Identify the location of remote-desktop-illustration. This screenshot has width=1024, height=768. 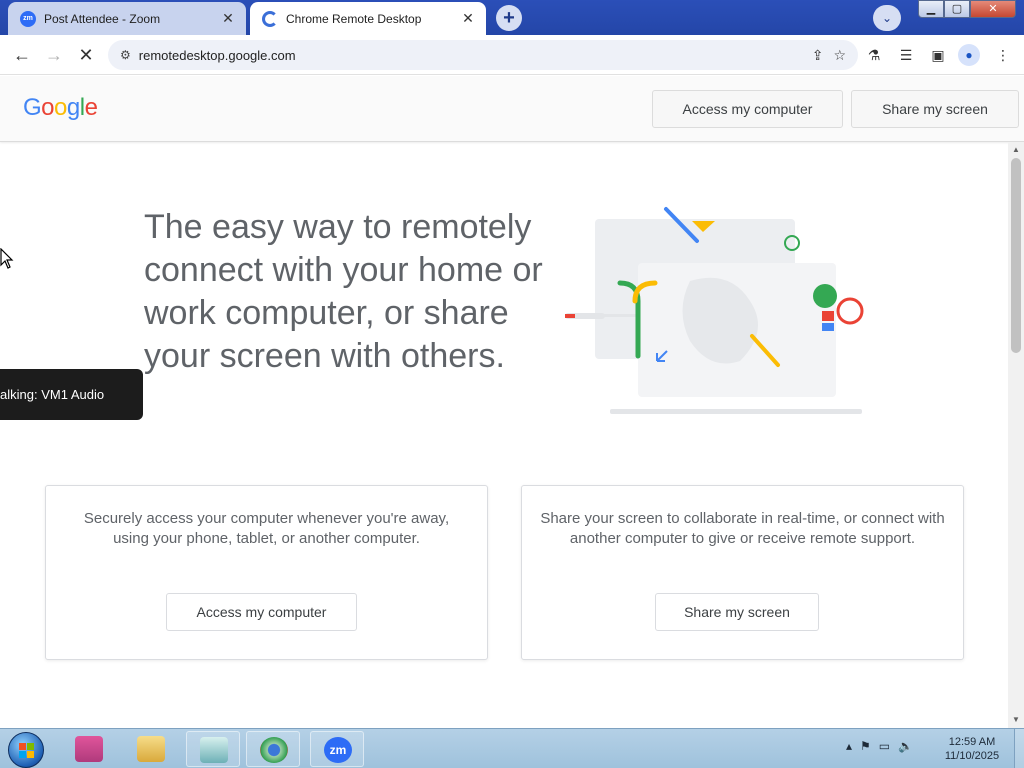
(714, 310).